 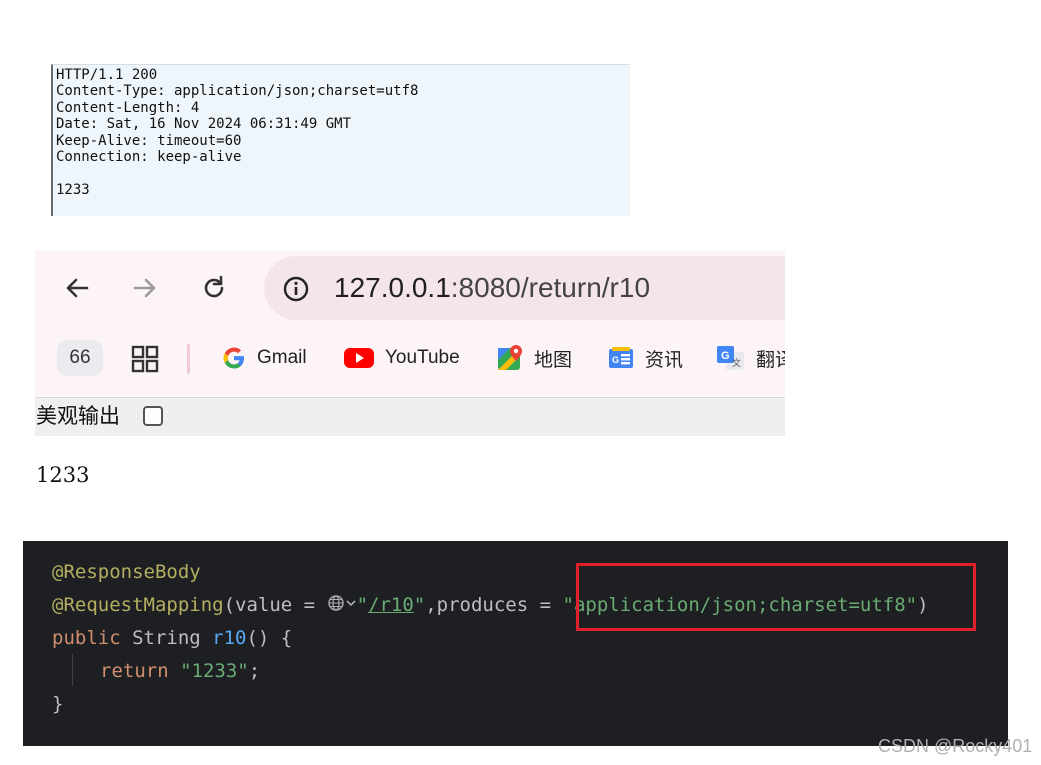 What do you see at coordinates (281, 605) in the screenshot?
I see `param-value: value =` at bounding box center [281, 605].